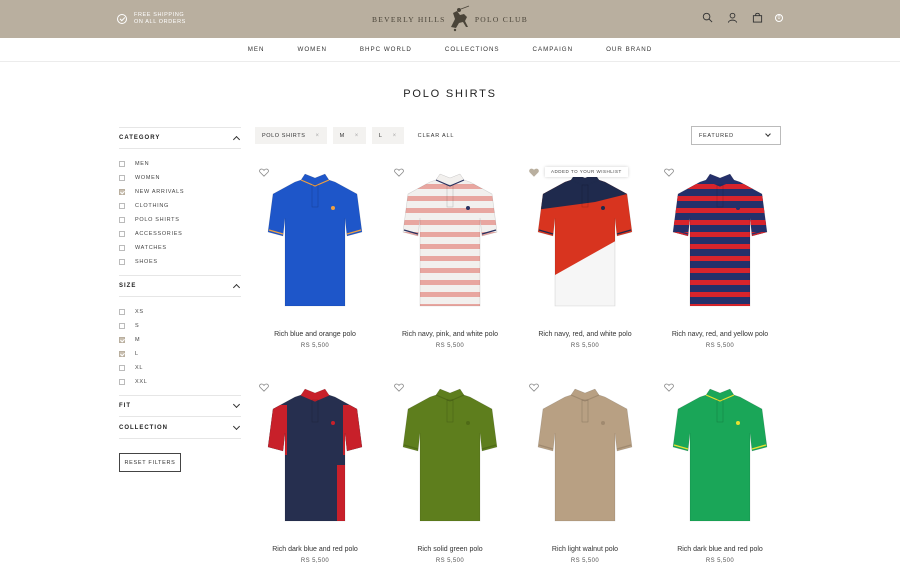 This screenshot has height=568, width=900. What do you see at coordinates (140, 138) in the screenshot?
I see `category-title: CATEGORY` at bounding box center [140, 138].